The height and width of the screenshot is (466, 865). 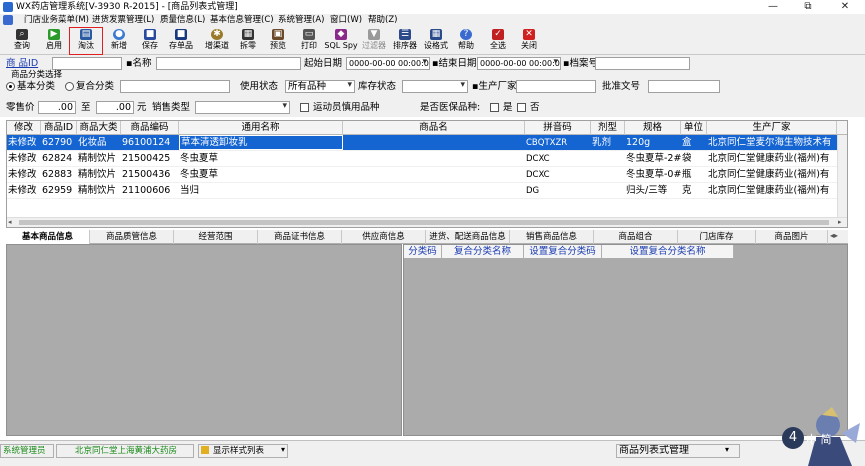 I want to click on tab-supplier-info: 供应商信息, so click(x=384, y=237).